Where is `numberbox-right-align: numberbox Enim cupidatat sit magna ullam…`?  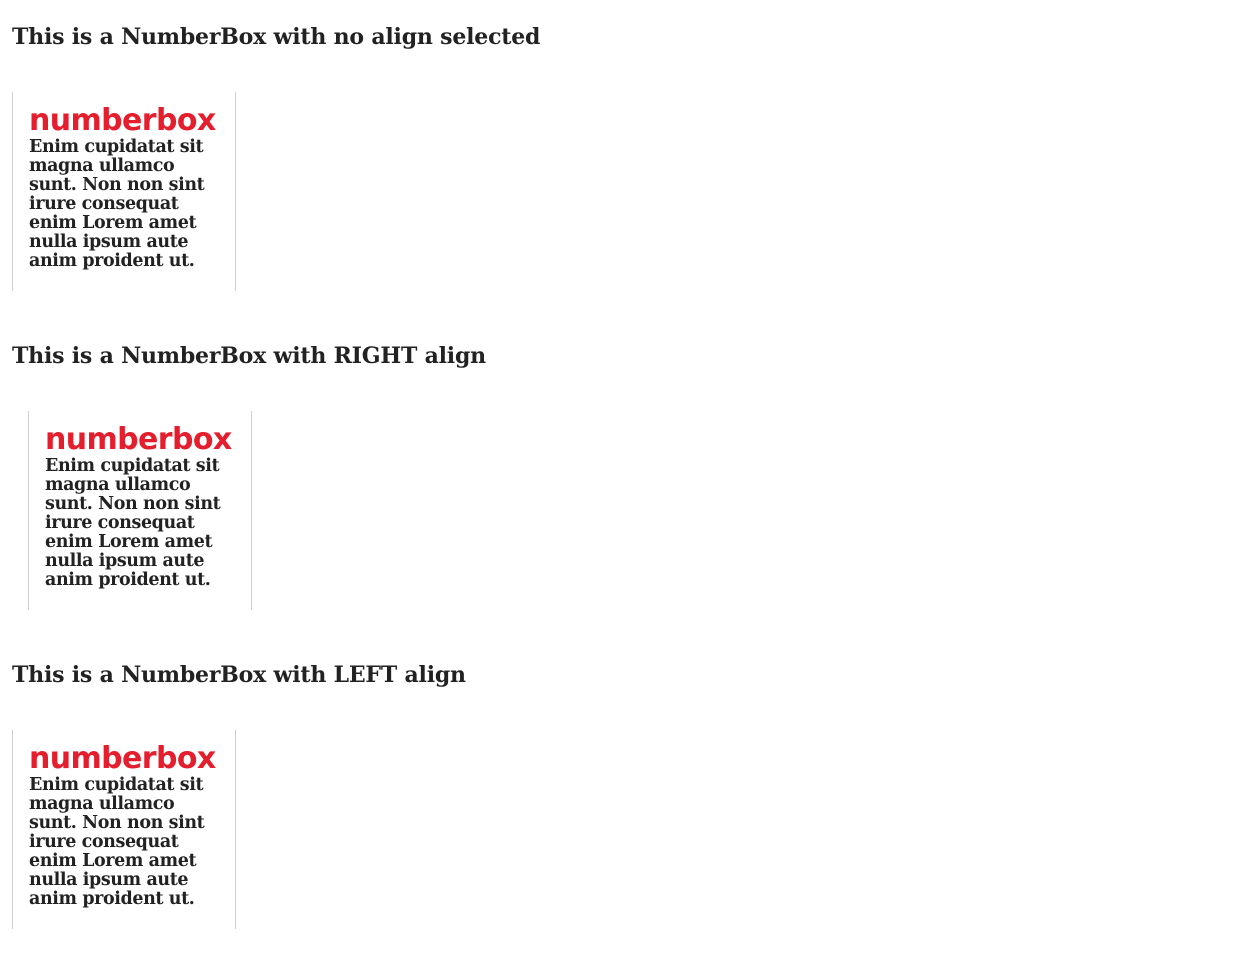
numberbox-right-align: numberbox Enim cupidatat sit magna ullam… is located at coordinates (140, 510).